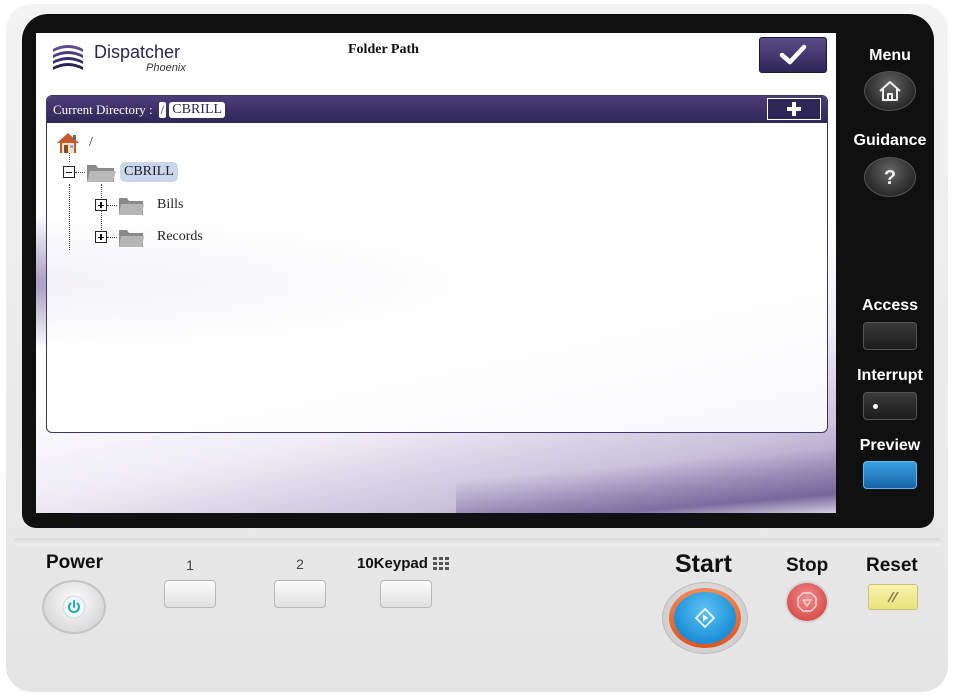 This screenshot has height=696, width=954. I want to click on start-button-face, so click(705, 618).